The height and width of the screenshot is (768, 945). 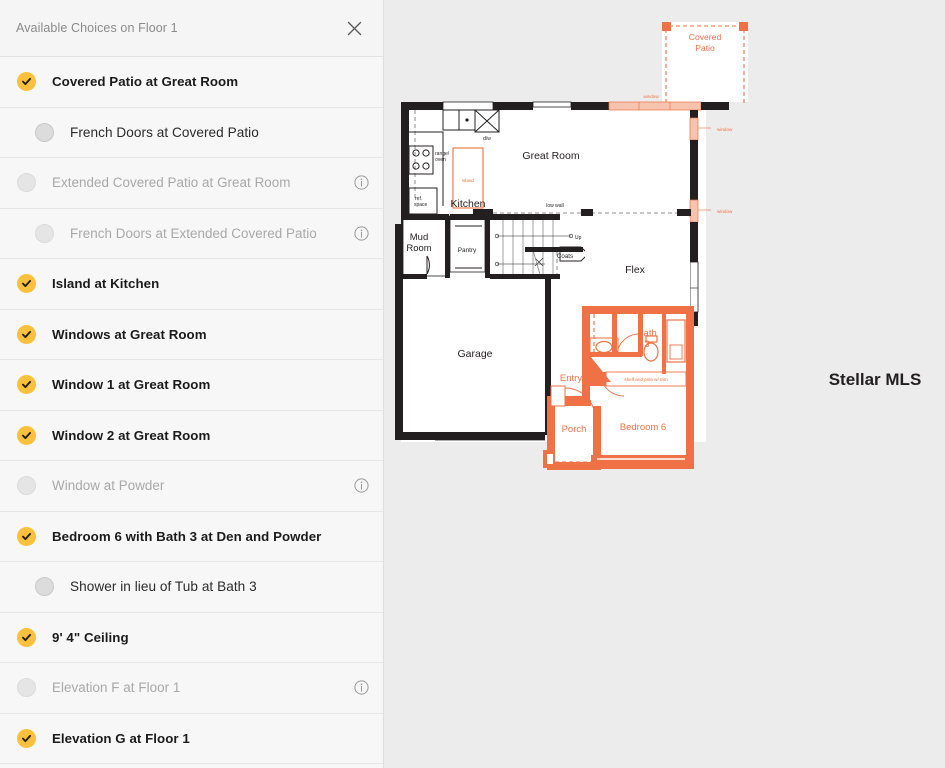 I want to click on room-label-mud-room: Mud, so click(x=419, y=237).